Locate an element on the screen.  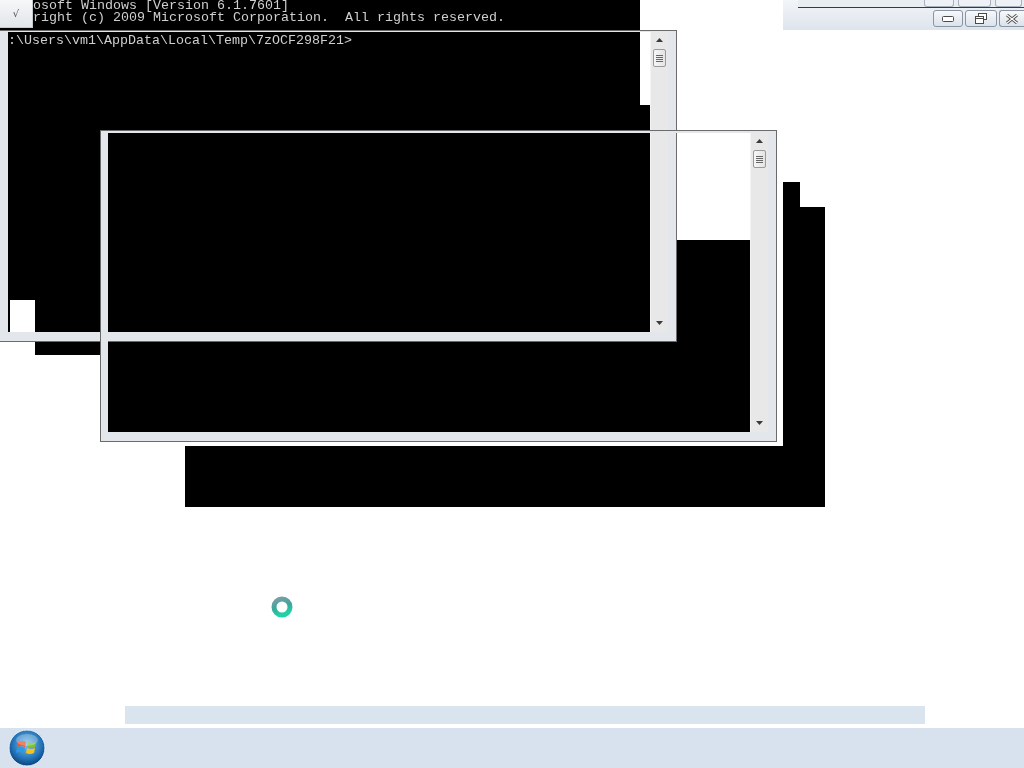
restore-icon is located at coordinates (981, 18).